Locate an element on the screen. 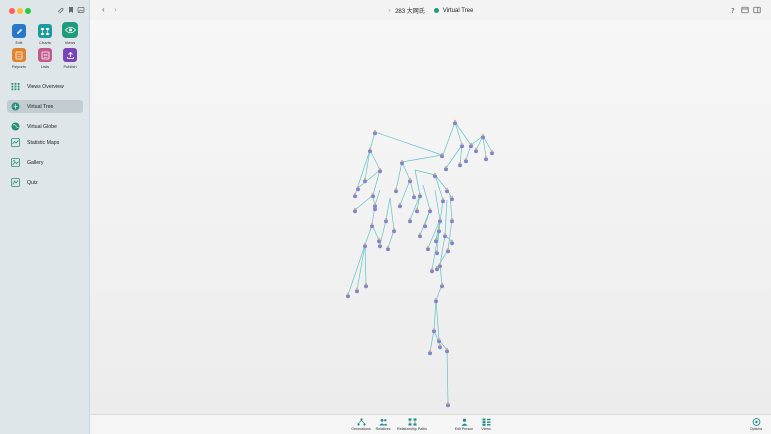  generations-button: Generations is located at coordinates (361, 424).